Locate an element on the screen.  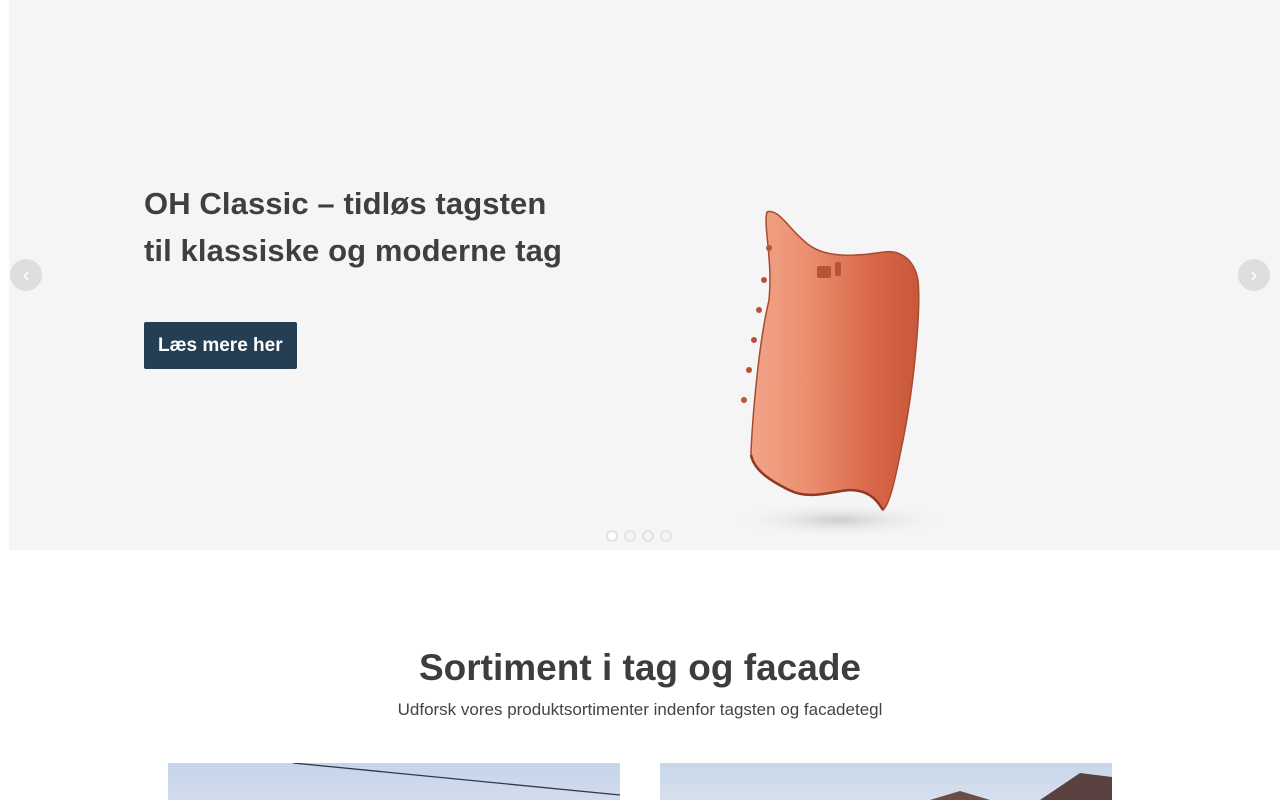
slide-pagination is located at coordinates (639, 536).